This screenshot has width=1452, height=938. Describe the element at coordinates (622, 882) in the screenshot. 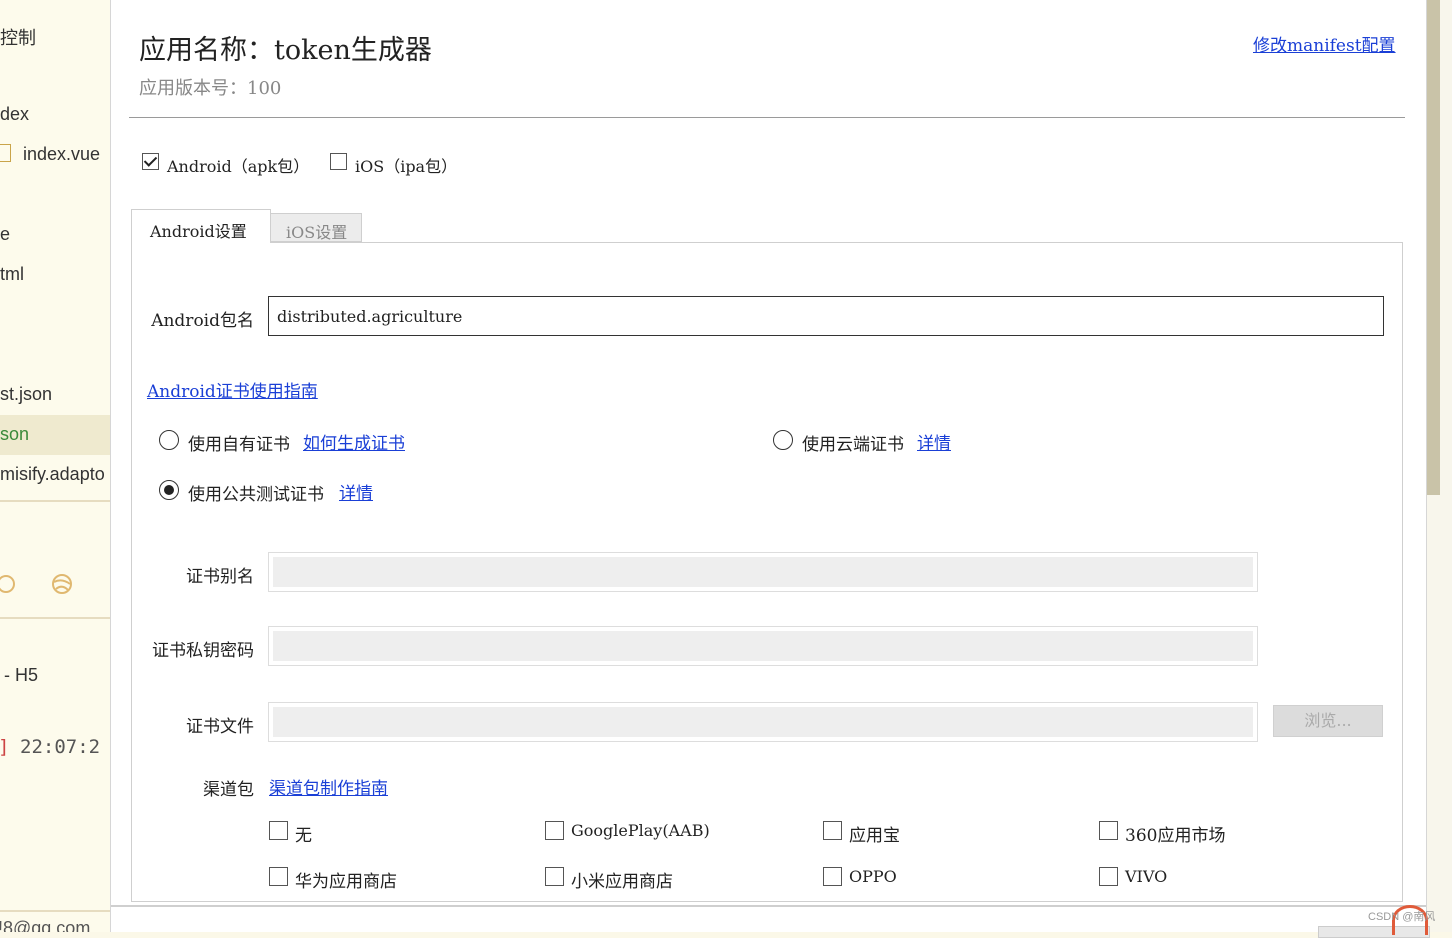

I see `channel-label-xiaomi: 小米应用商店` at that location.